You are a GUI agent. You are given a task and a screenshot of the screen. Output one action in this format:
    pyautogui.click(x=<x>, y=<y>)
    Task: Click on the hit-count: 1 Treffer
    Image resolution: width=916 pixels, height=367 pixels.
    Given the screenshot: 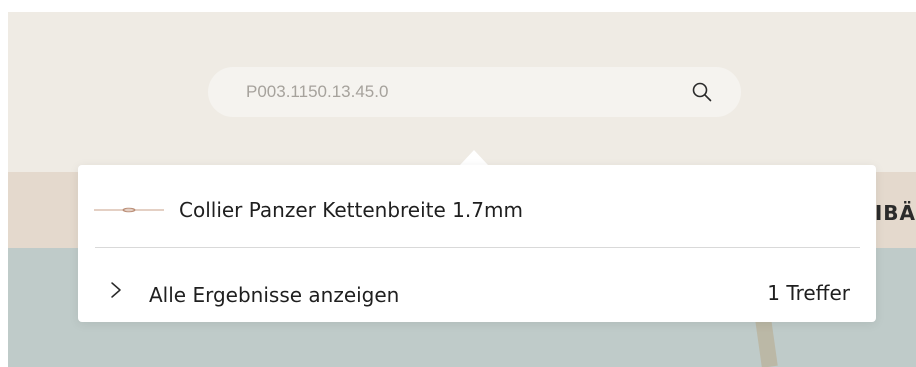 What is the action you would take?
    pyautogui.click(x=808, y=293)
    